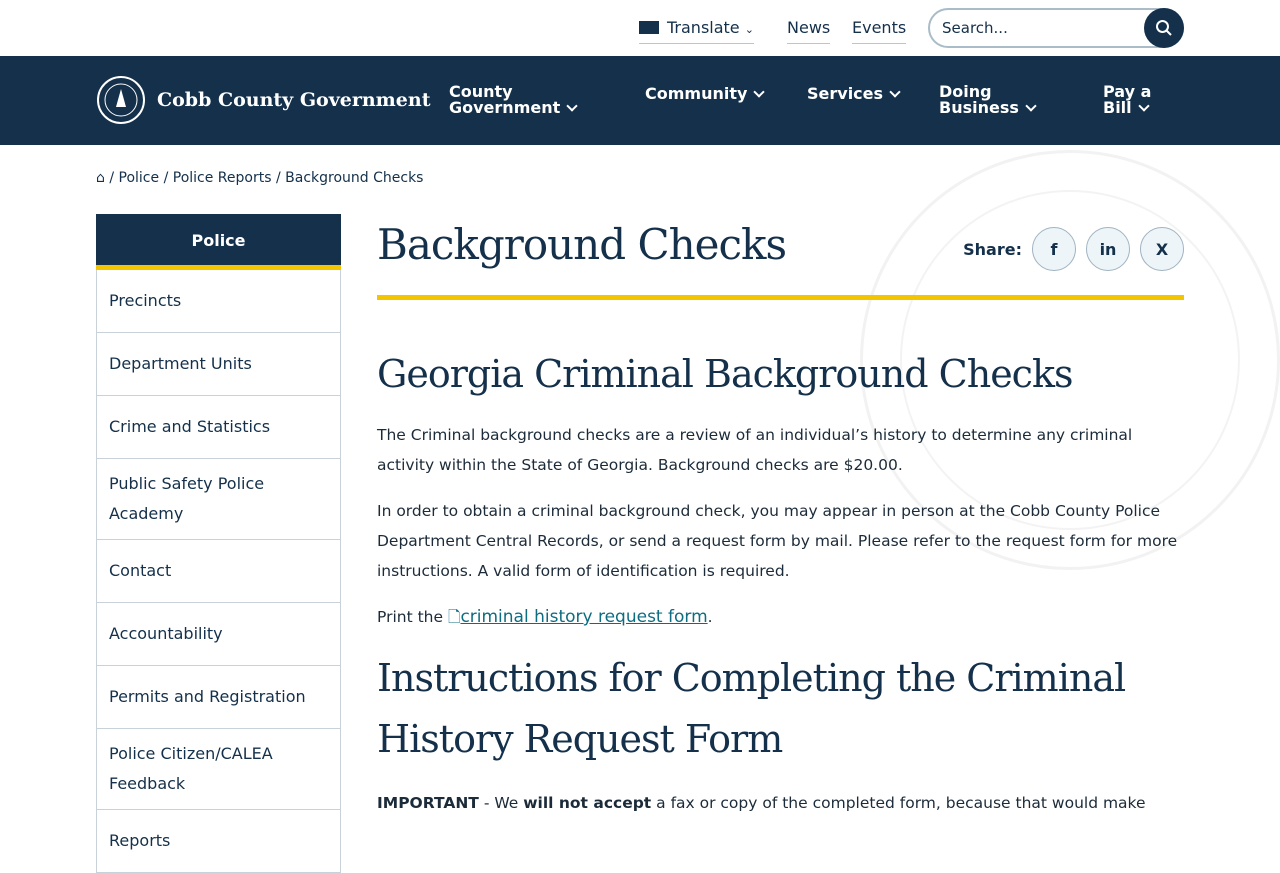 The height and width of the screenshot is (873, 1280). What do you see at coordinates (780, 297) in the screenshot?
I see `title-divider` at bounding box center [780, 297].